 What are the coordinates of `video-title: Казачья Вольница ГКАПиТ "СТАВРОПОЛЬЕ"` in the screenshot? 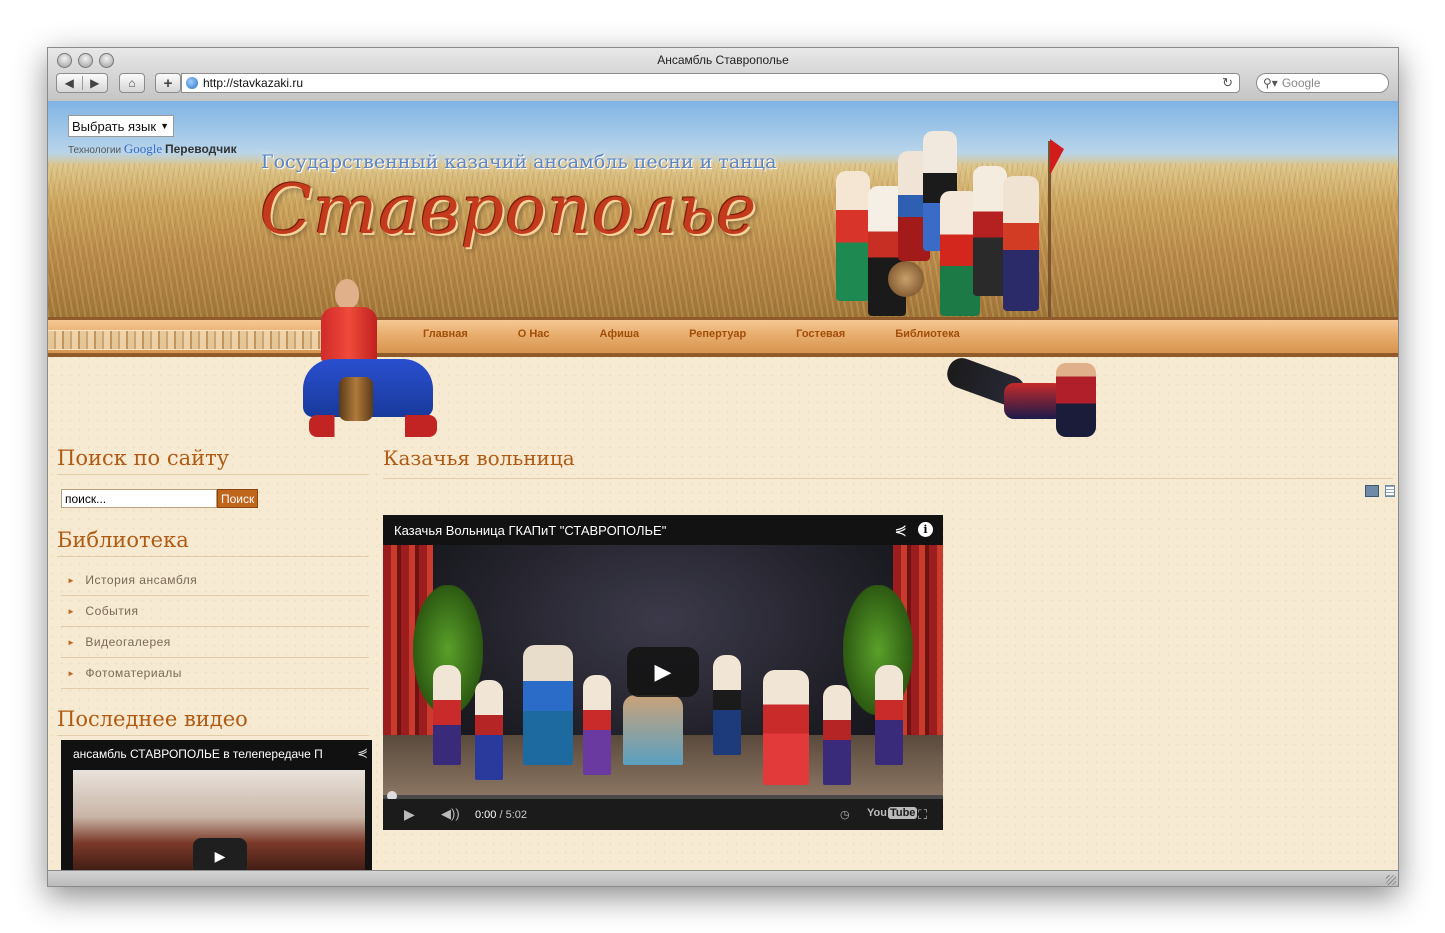 It's located at (530, 530).